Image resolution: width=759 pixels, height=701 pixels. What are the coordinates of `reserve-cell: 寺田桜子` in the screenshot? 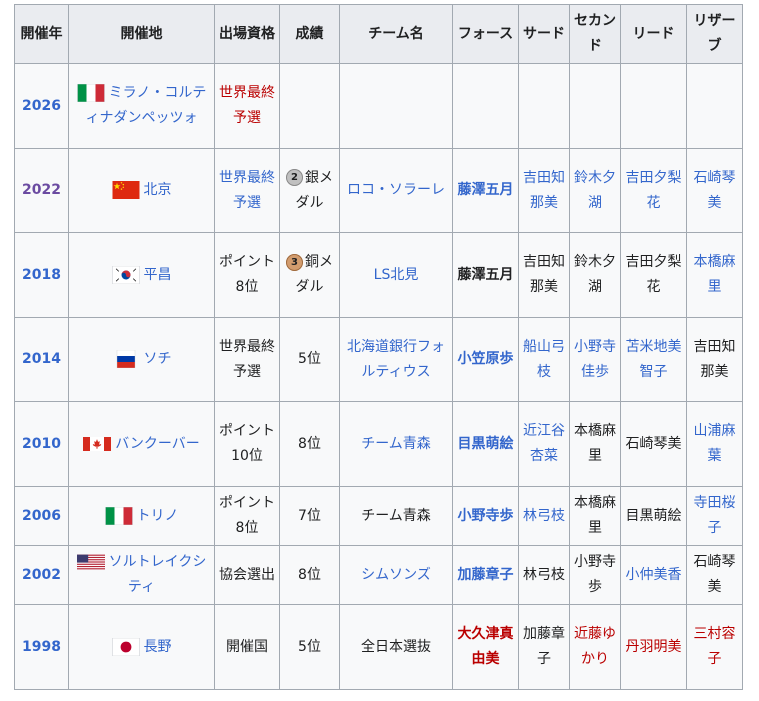 It's located at (714, 516).